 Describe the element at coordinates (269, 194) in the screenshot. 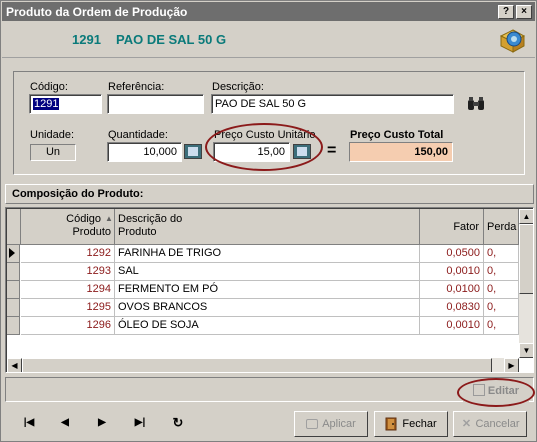

I see `composition-title: Composição do Produto:` at that location.